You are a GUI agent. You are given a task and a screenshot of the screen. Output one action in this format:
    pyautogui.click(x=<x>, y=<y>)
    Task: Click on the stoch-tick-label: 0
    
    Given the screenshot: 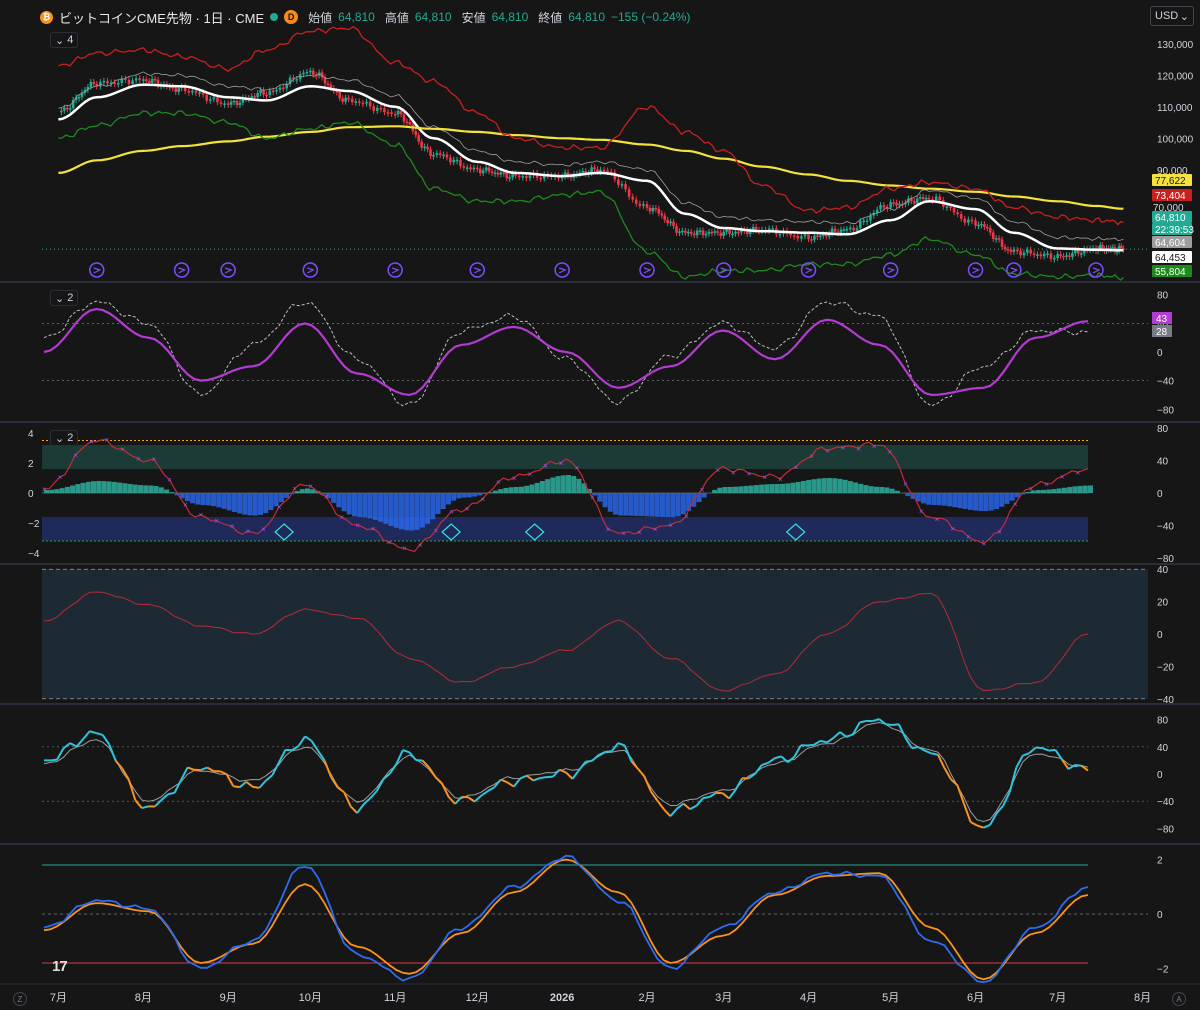 What is the action you would take?
    pyautogui.click(x=1160, y=775)
    